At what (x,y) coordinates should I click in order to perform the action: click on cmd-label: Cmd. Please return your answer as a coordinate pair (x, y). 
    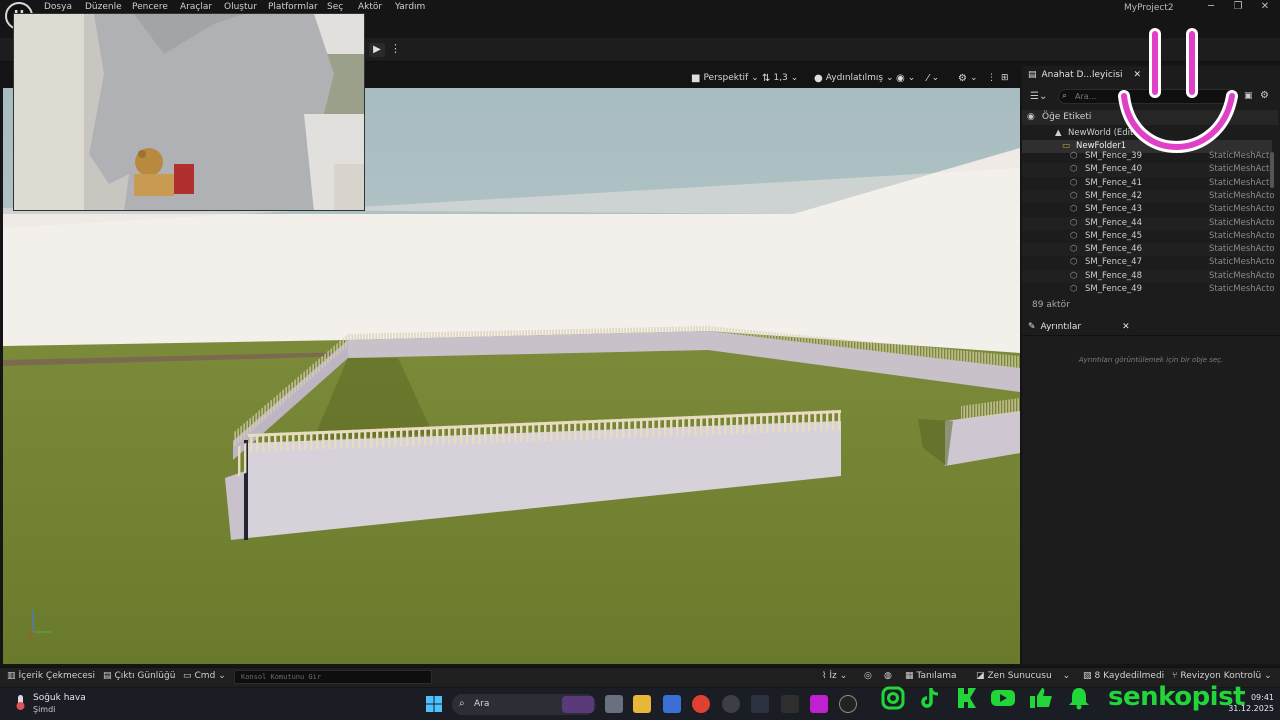
    Looking at the image, I should click on (205, 676).